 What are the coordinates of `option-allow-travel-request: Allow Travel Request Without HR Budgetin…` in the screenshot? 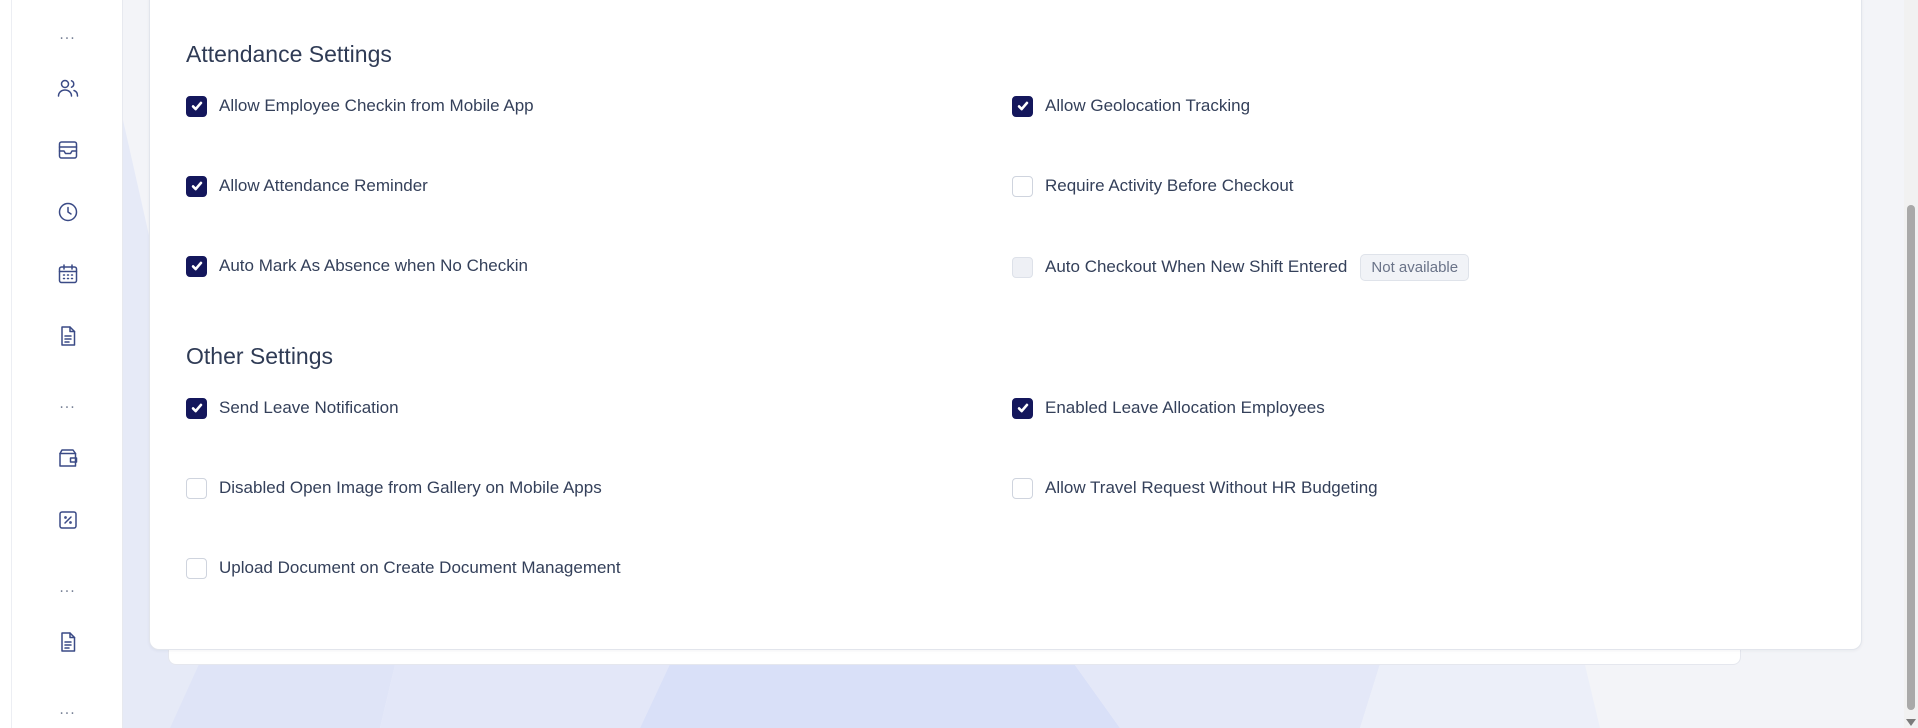 It's located at (1195, 488).